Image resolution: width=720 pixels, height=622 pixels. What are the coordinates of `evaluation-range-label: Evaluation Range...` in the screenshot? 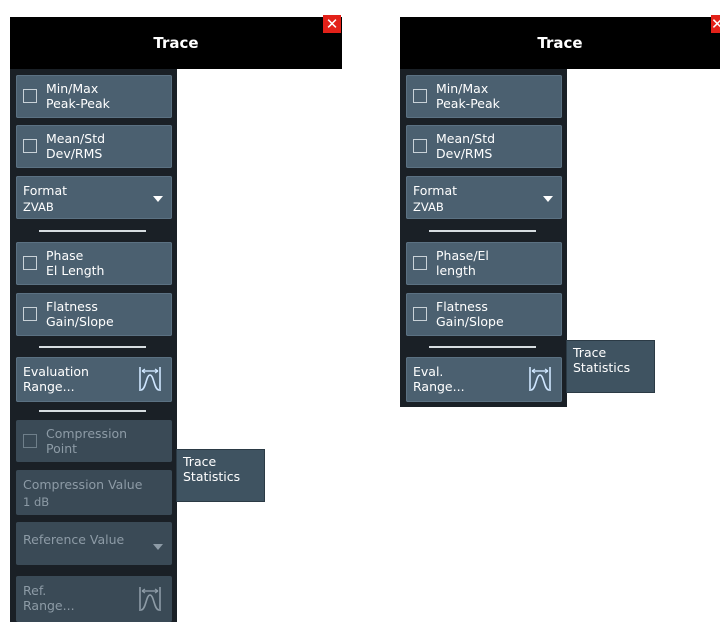 It's located at (56, 379).